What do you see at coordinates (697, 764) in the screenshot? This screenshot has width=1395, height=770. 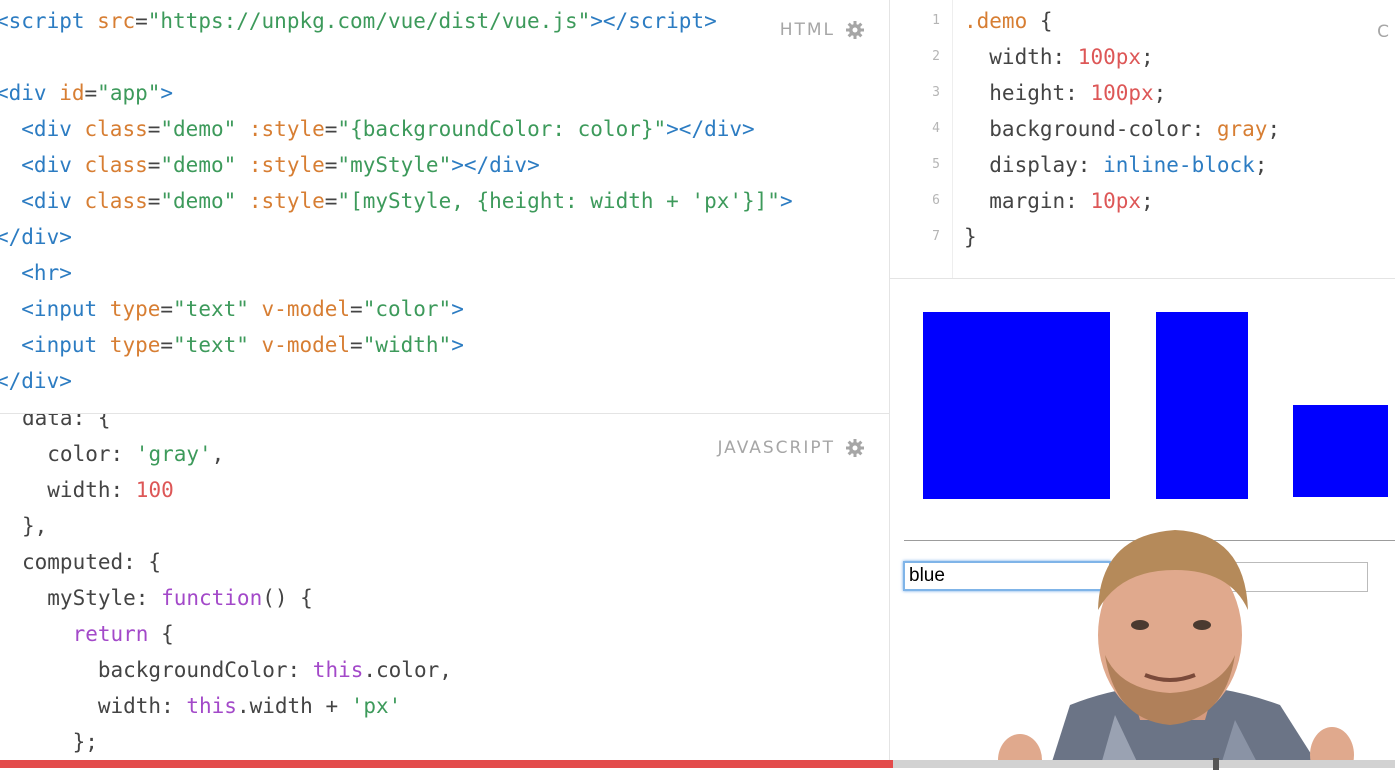 I see `video-progress-bar` at bounding box center [697, 764].